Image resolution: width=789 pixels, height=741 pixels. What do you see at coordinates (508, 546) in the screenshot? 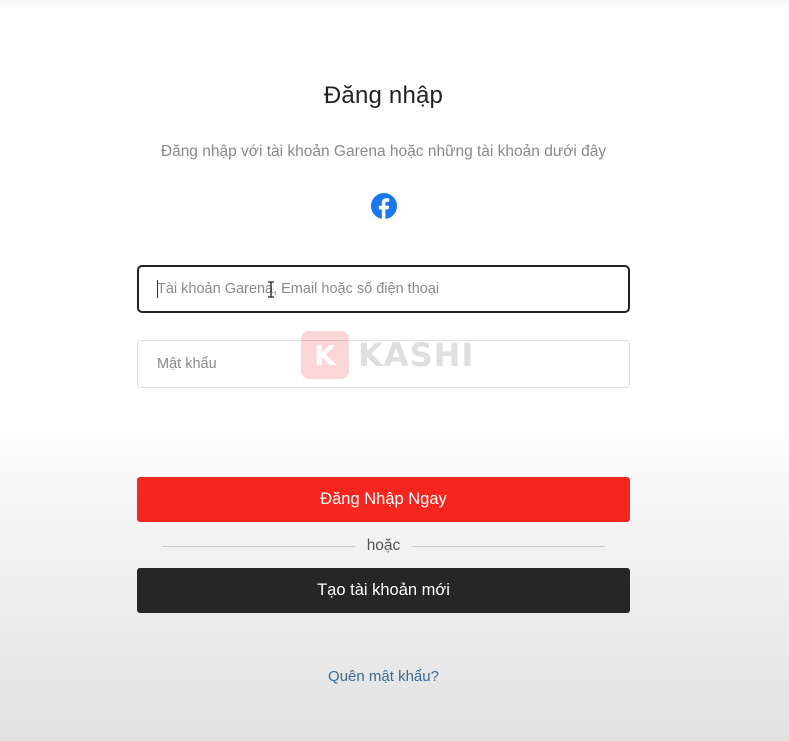
I see `divider-line-right` at bounding box center [508, 546].